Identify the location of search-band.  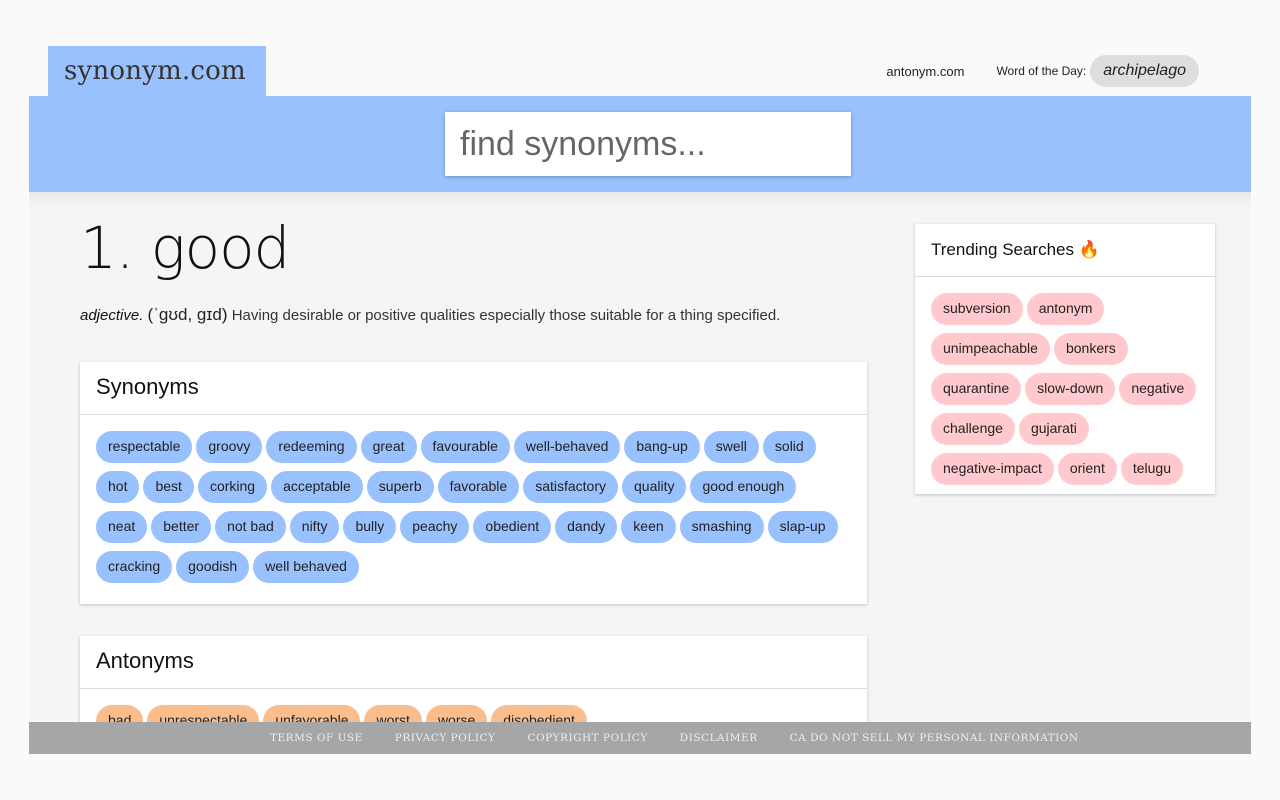
(640, 144).